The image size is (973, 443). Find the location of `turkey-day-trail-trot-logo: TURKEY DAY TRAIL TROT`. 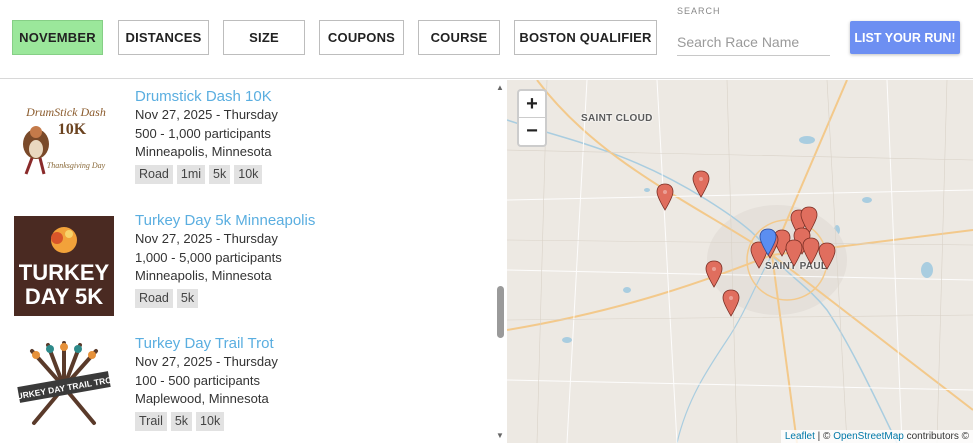

turkey-day-trail-trot-logo: TURKEY DAY TRAIL TROT is located at coordinates (64, 387).